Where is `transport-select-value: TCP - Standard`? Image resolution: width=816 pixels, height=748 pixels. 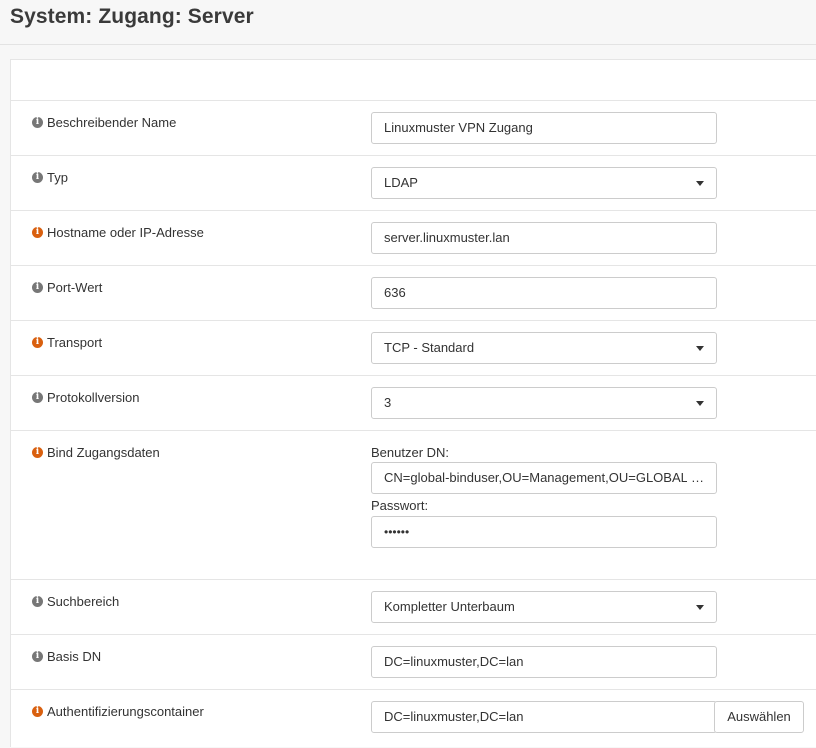 transport-select-value: TCP - Standard is located at coordinates (429, 347).